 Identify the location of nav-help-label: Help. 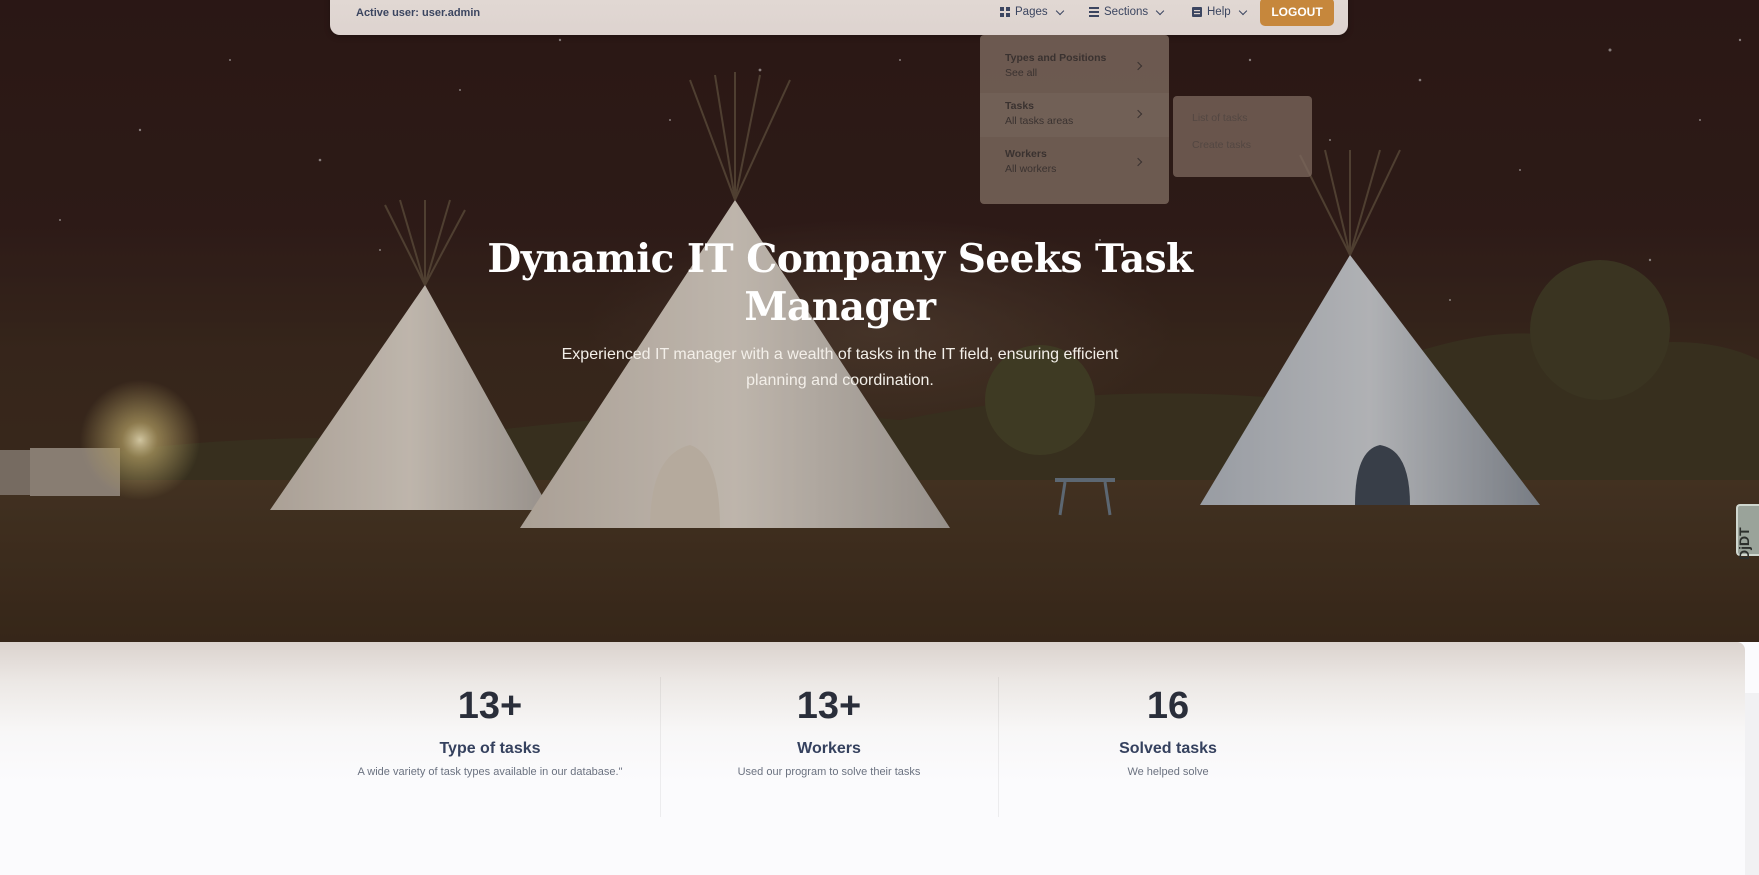
(1219, 12).